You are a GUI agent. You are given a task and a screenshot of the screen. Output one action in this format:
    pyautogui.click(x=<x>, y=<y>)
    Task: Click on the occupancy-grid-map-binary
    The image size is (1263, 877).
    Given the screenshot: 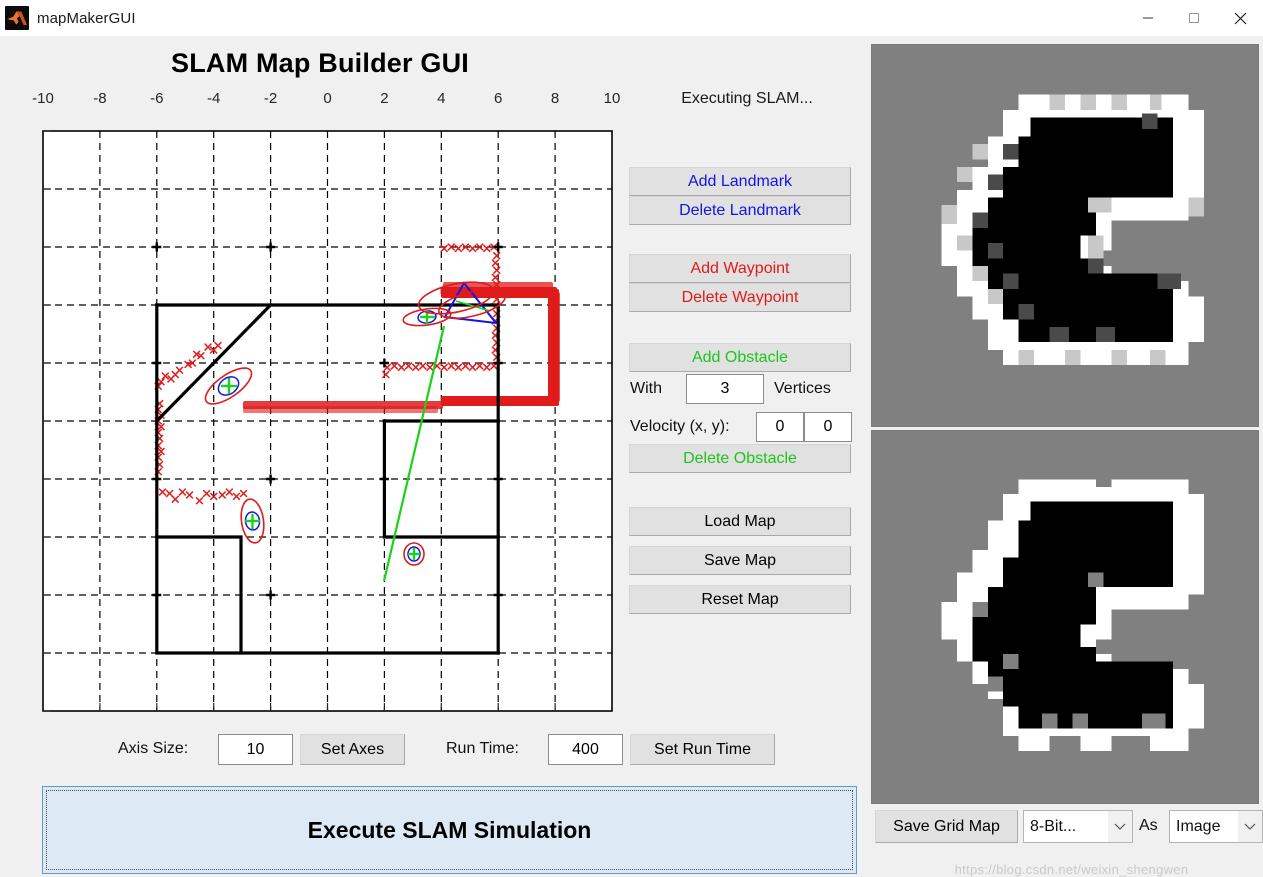 What is the action you would take?
    pyautogui.click(x=1065, y=617)
    